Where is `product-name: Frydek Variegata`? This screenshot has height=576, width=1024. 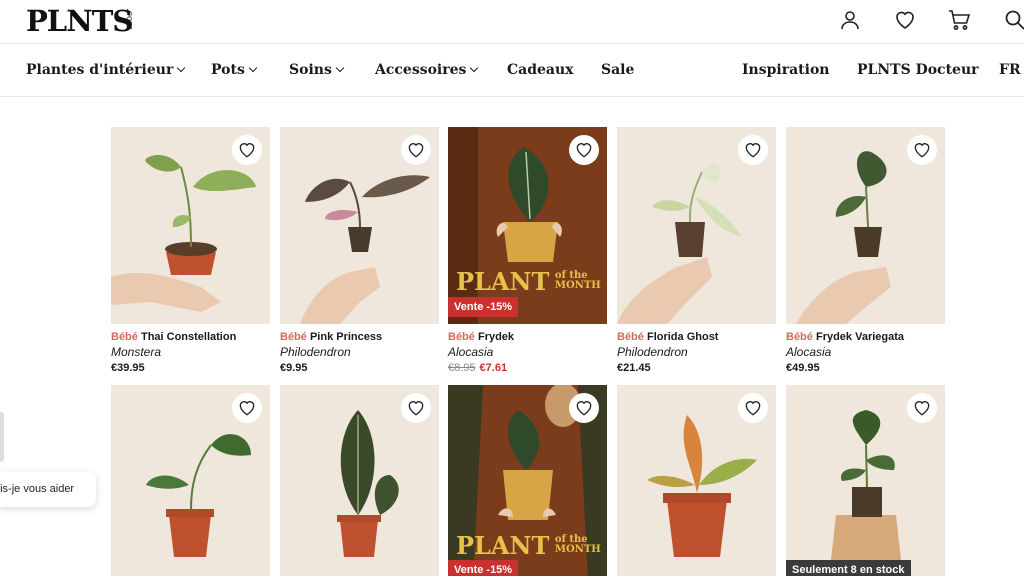 product-name: Frydek Variegata is located at coordinates (860, 337).